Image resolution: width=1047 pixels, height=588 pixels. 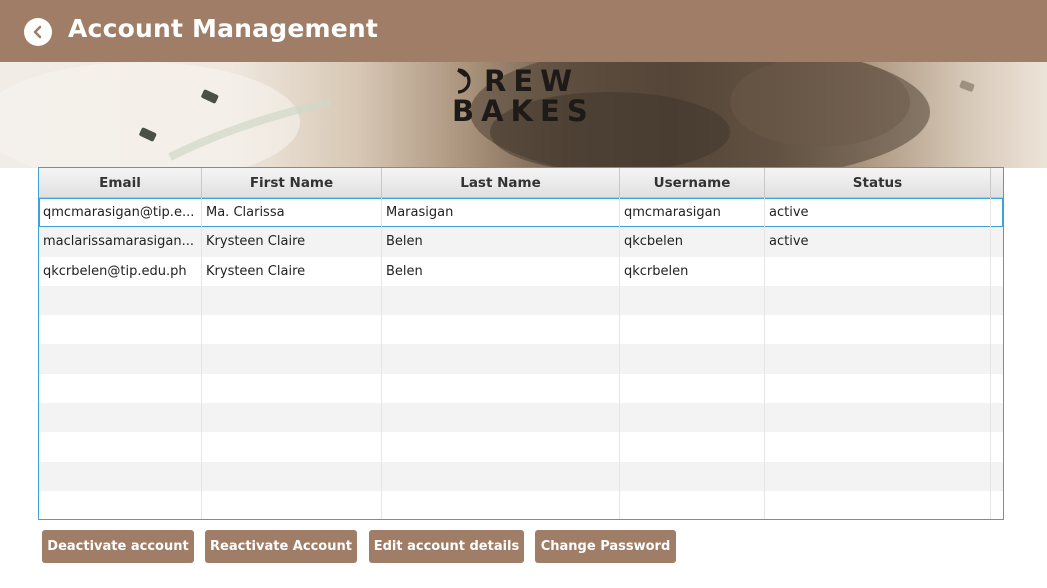 I want to click on header-bar: Account Management, so click(x=523, y=31).